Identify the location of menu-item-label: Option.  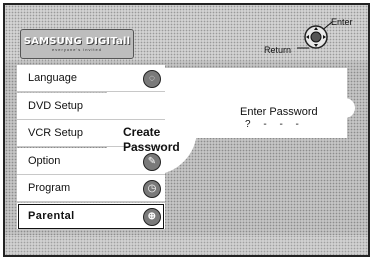
(44, 160).